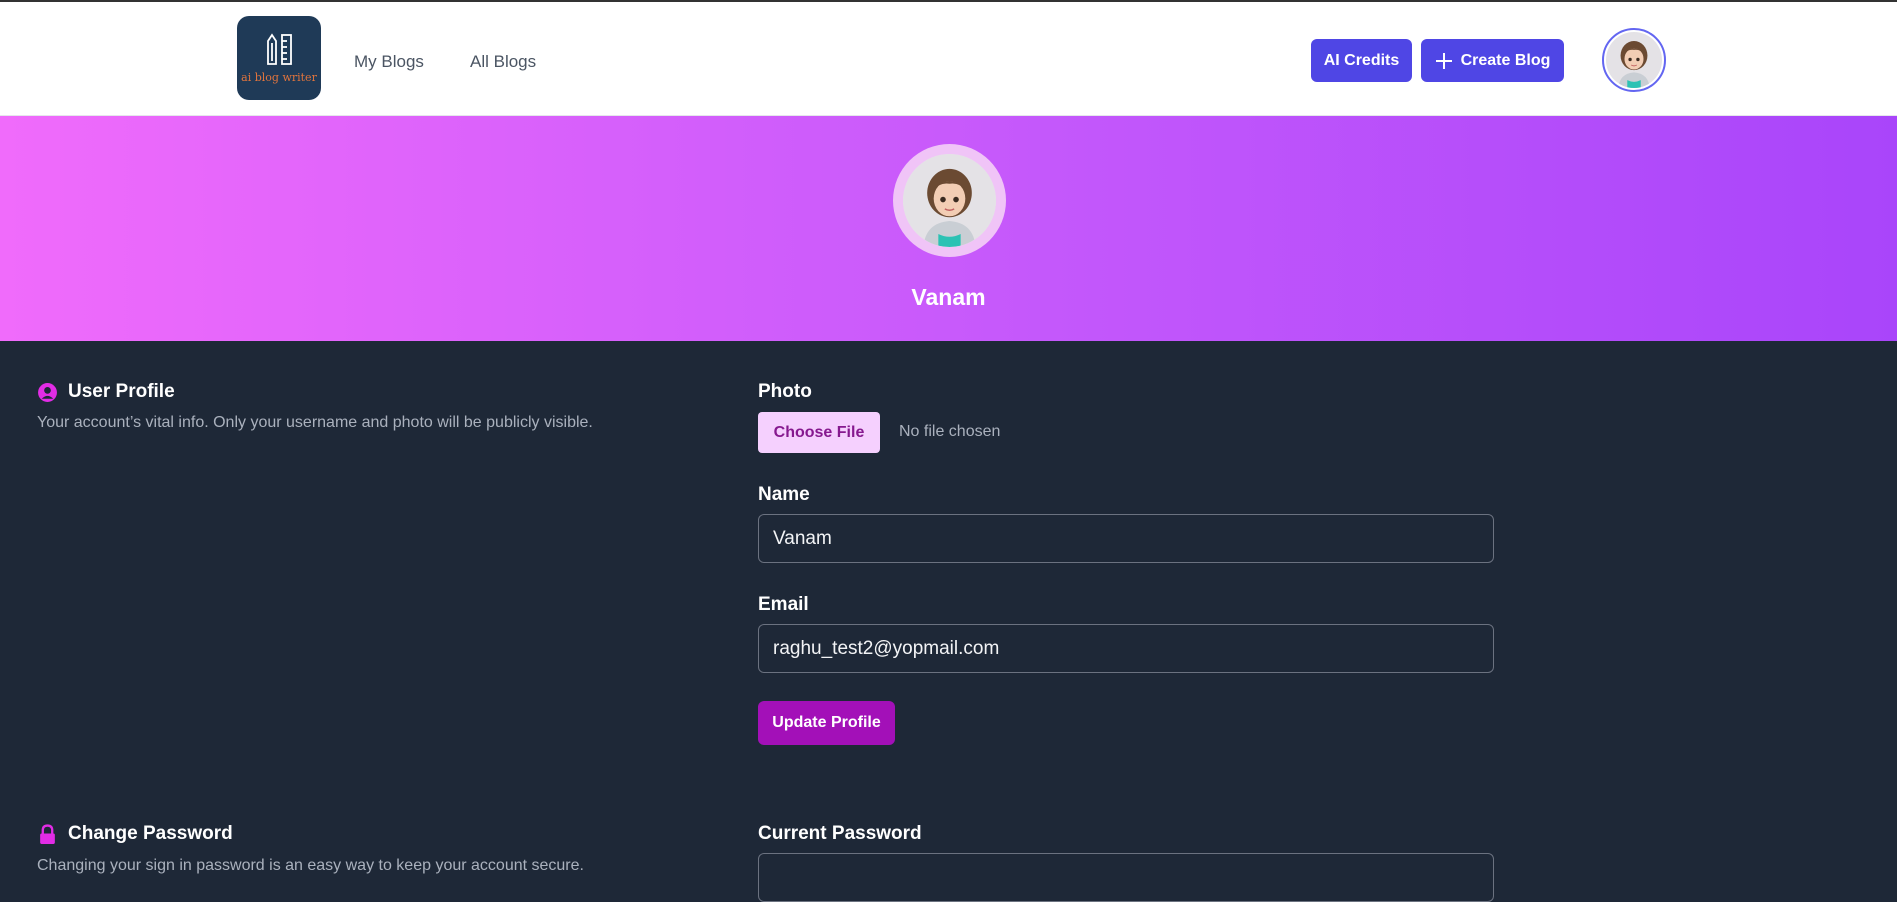  What do you see at coordinates (1126, 538) in the screenshot?
I see `name-input` at bounding box center [1126, 538].